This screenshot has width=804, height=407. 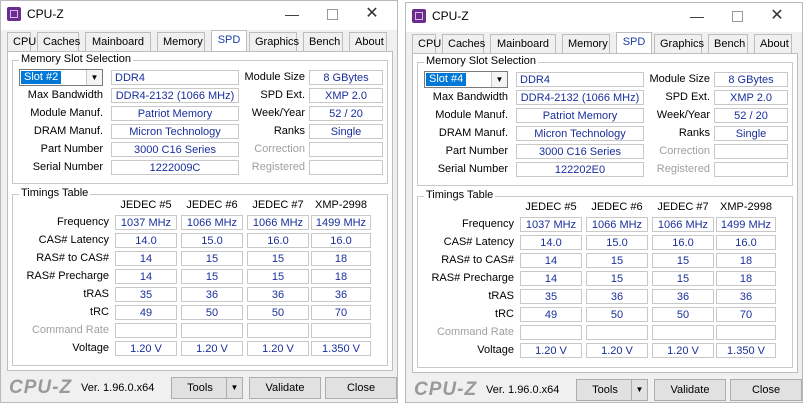 What do you see at coordinates (200, 388) in the screenshot?
I see `tools-button-label: Tools` at bounding box center [200, 388].